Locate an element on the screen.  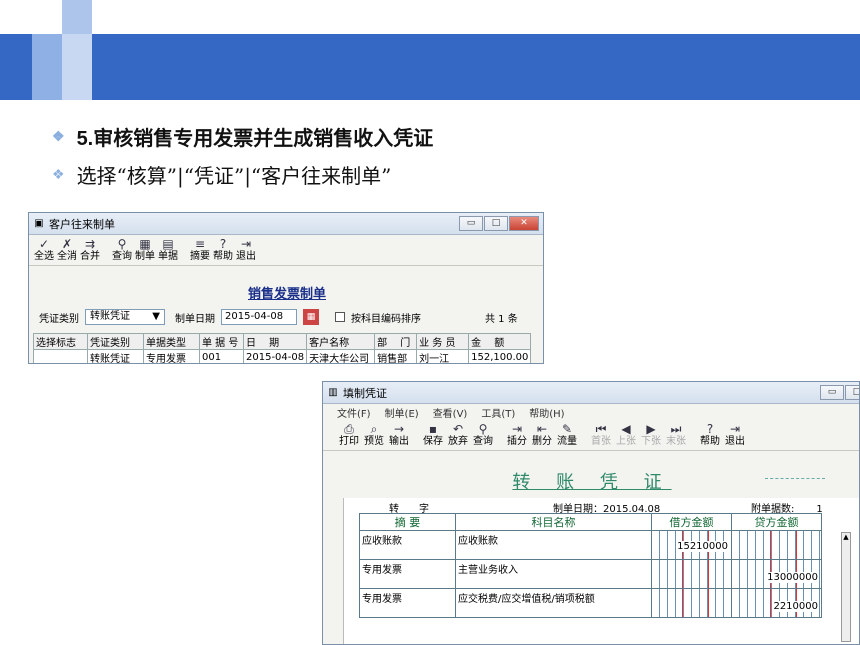
insert-entry-button: ⇥ 插分 is located at coordinates (517, 435).